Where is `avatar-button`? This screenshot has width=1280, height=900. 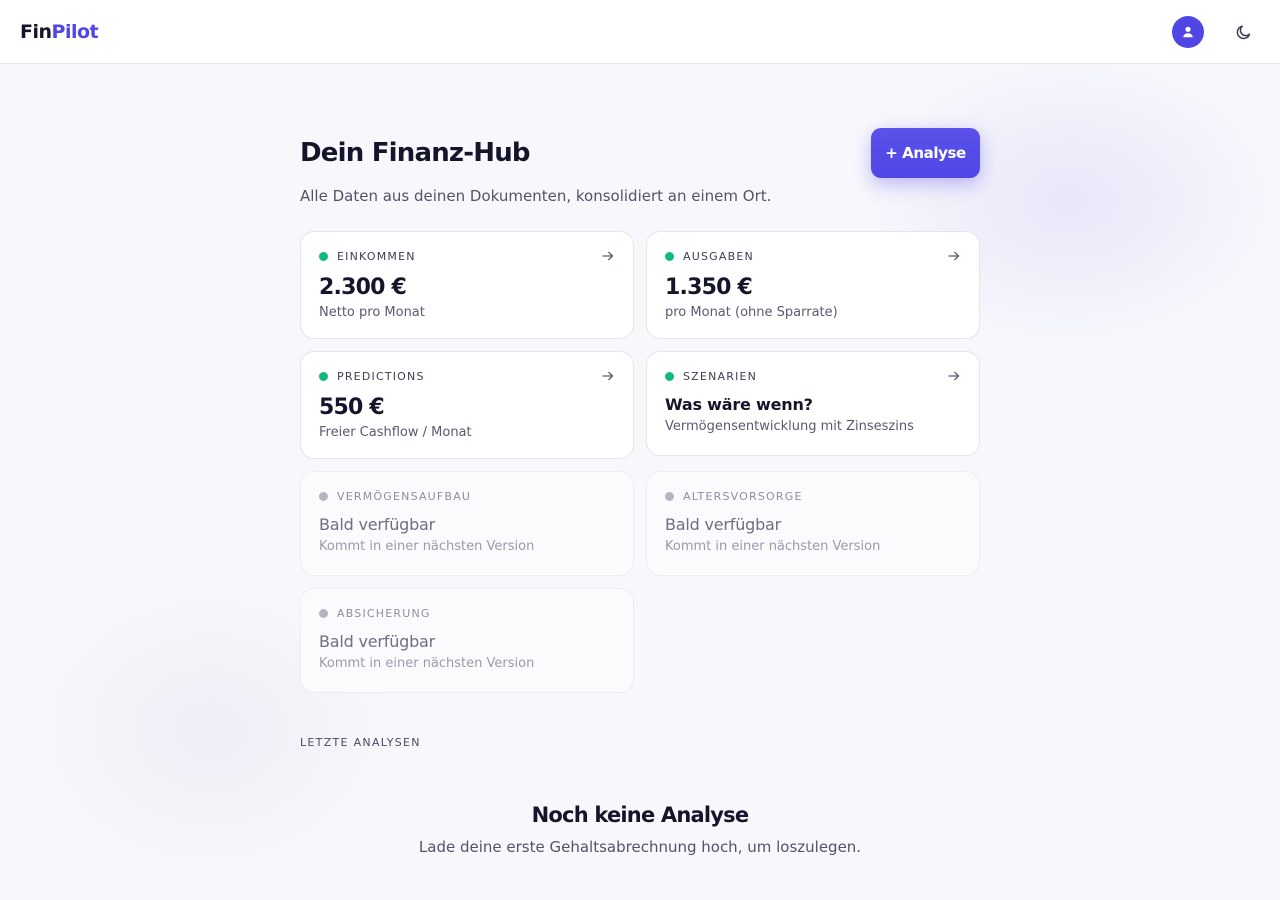 avatar-button is located at coordinates (1188, 31).